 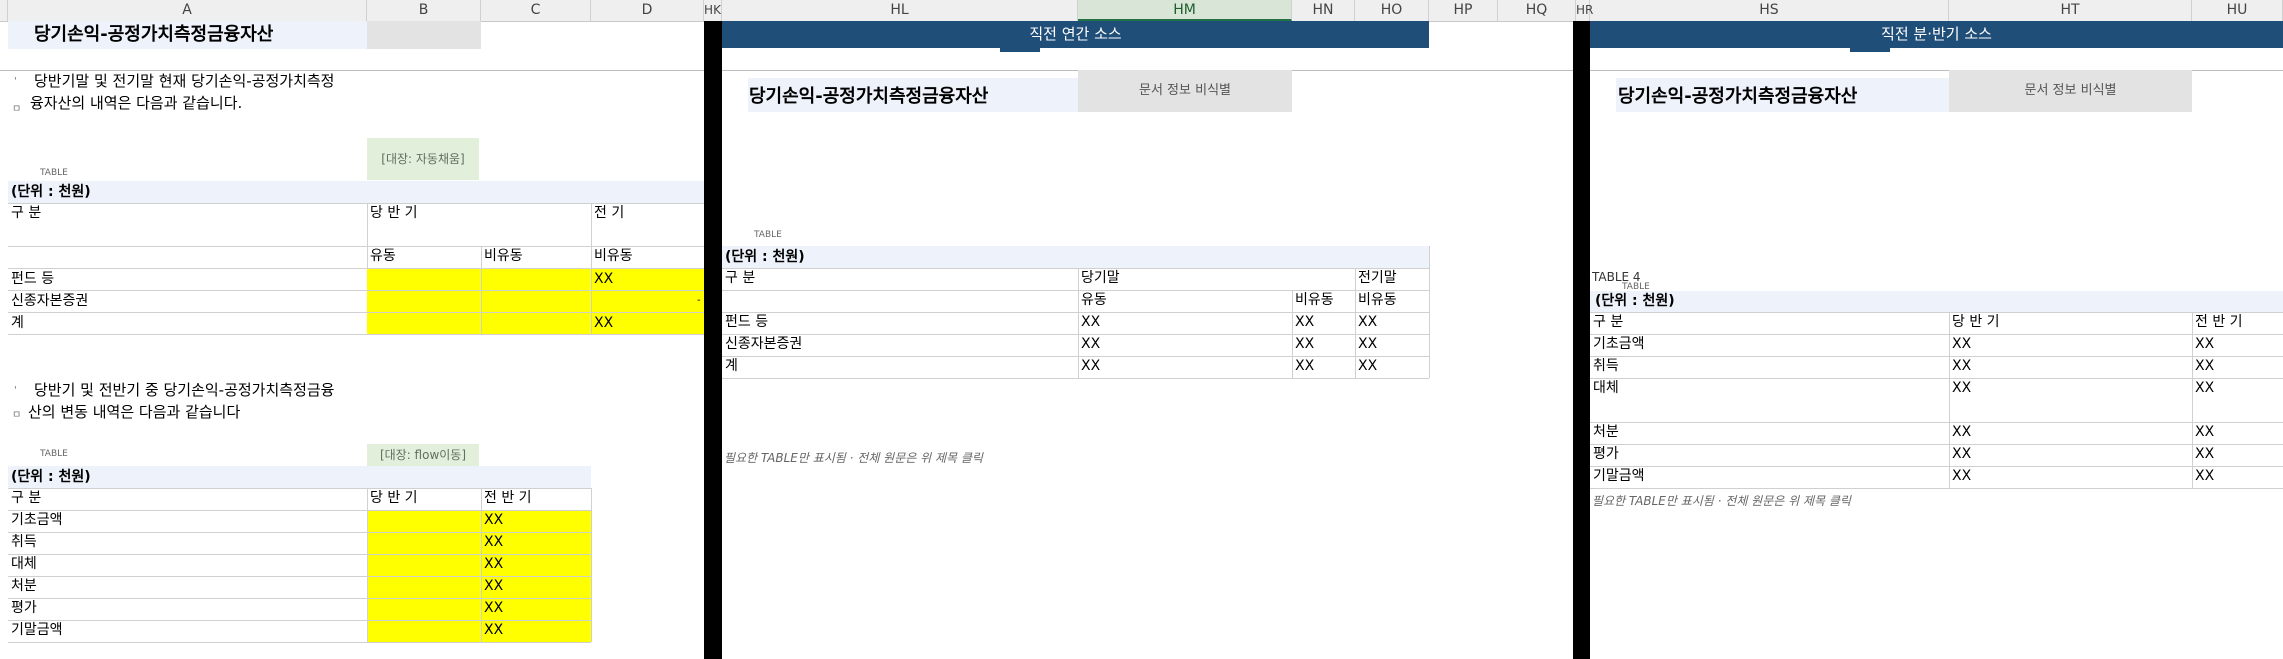 What do you see at coordinates (299, 477) in the screenshot?
I see `left-table-2-unit-row` at bounding box center [299, 477].